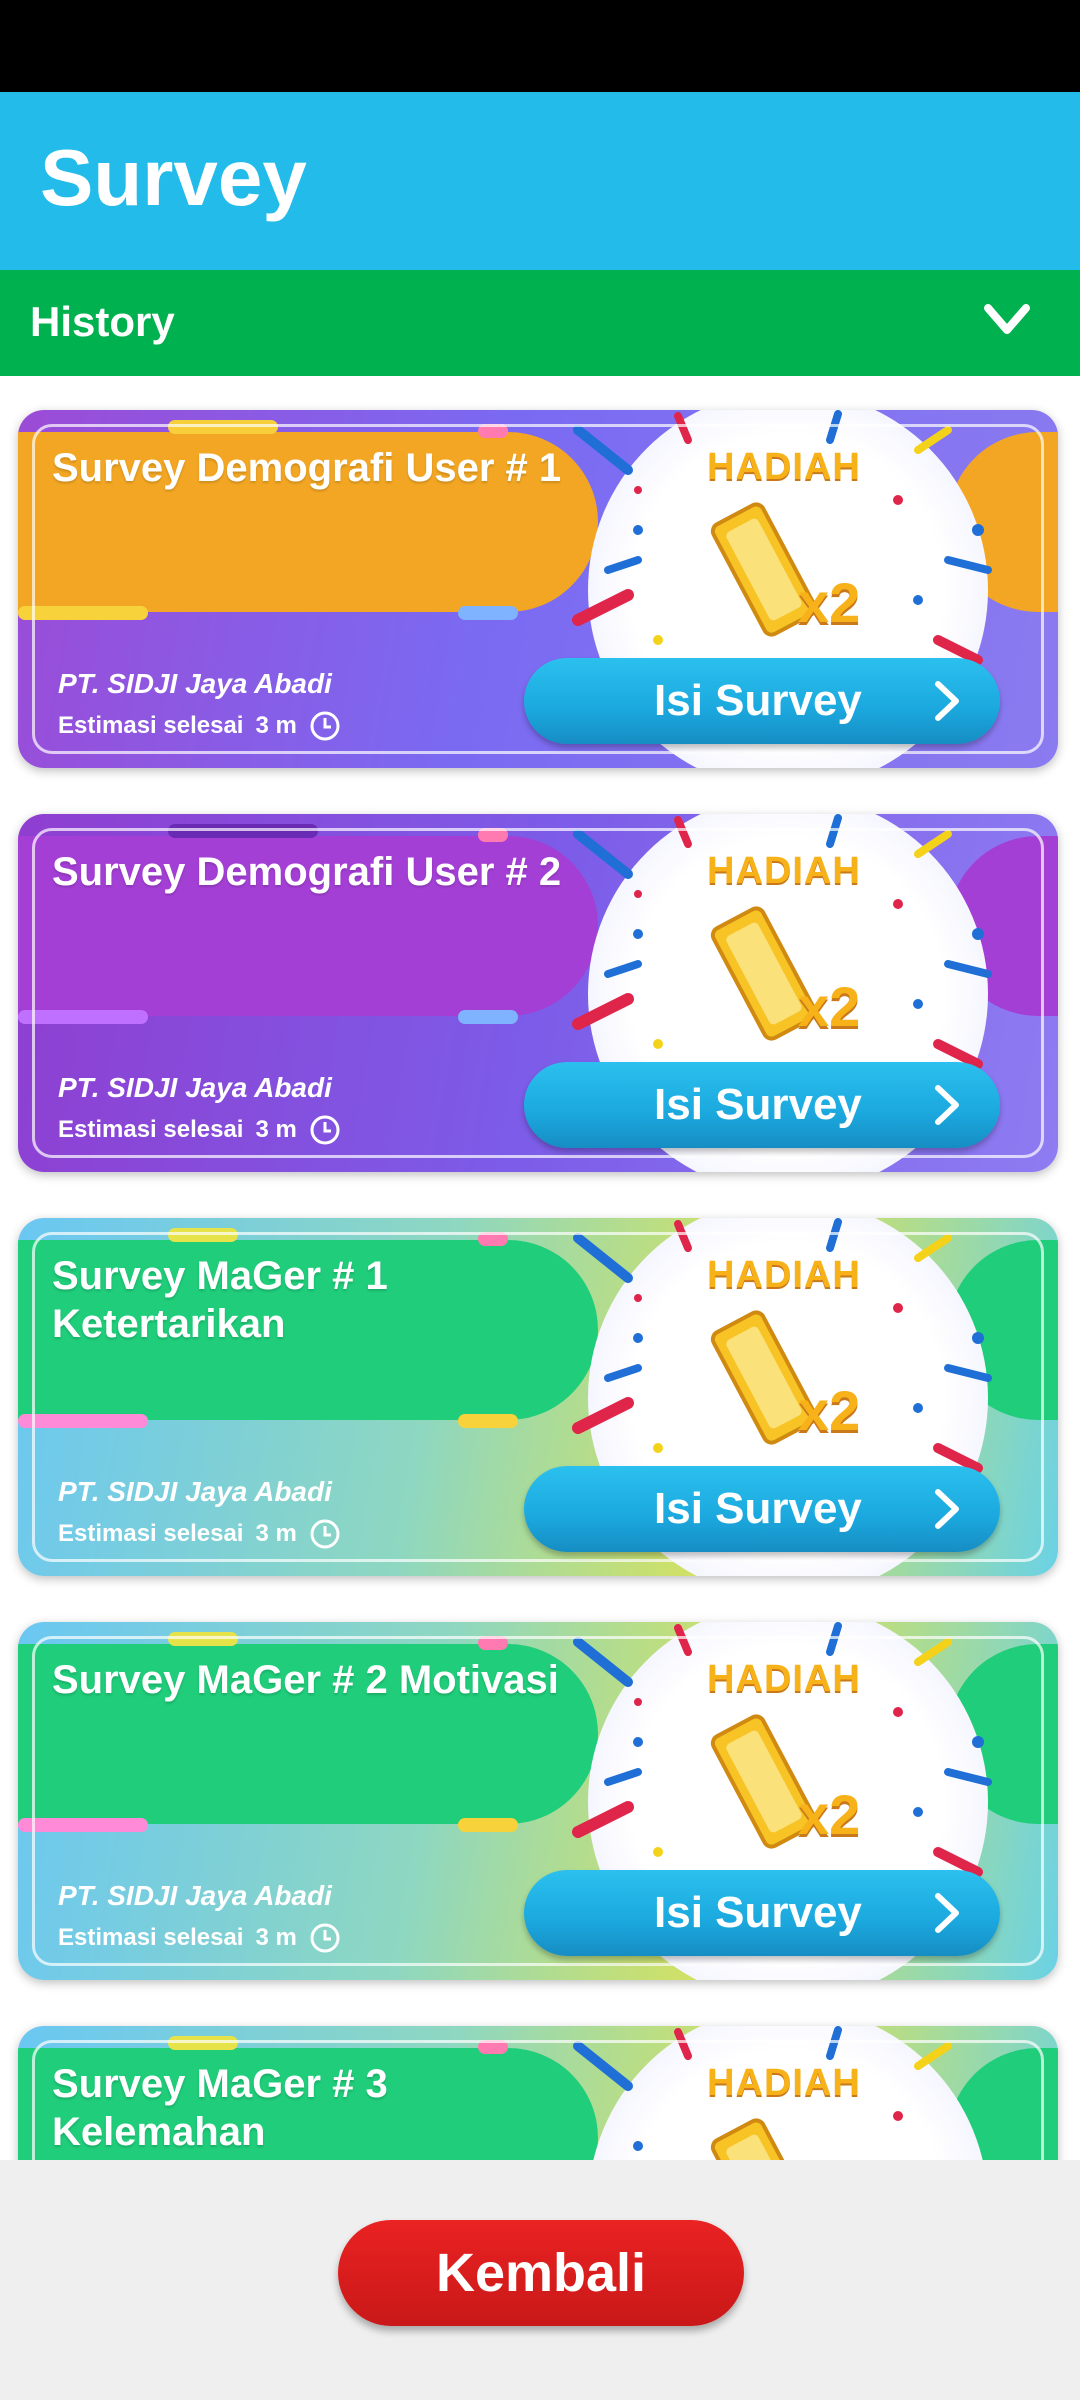 This screenshot has width=1080, height=2400. I want to click on history-label: History, so click(102, 321).